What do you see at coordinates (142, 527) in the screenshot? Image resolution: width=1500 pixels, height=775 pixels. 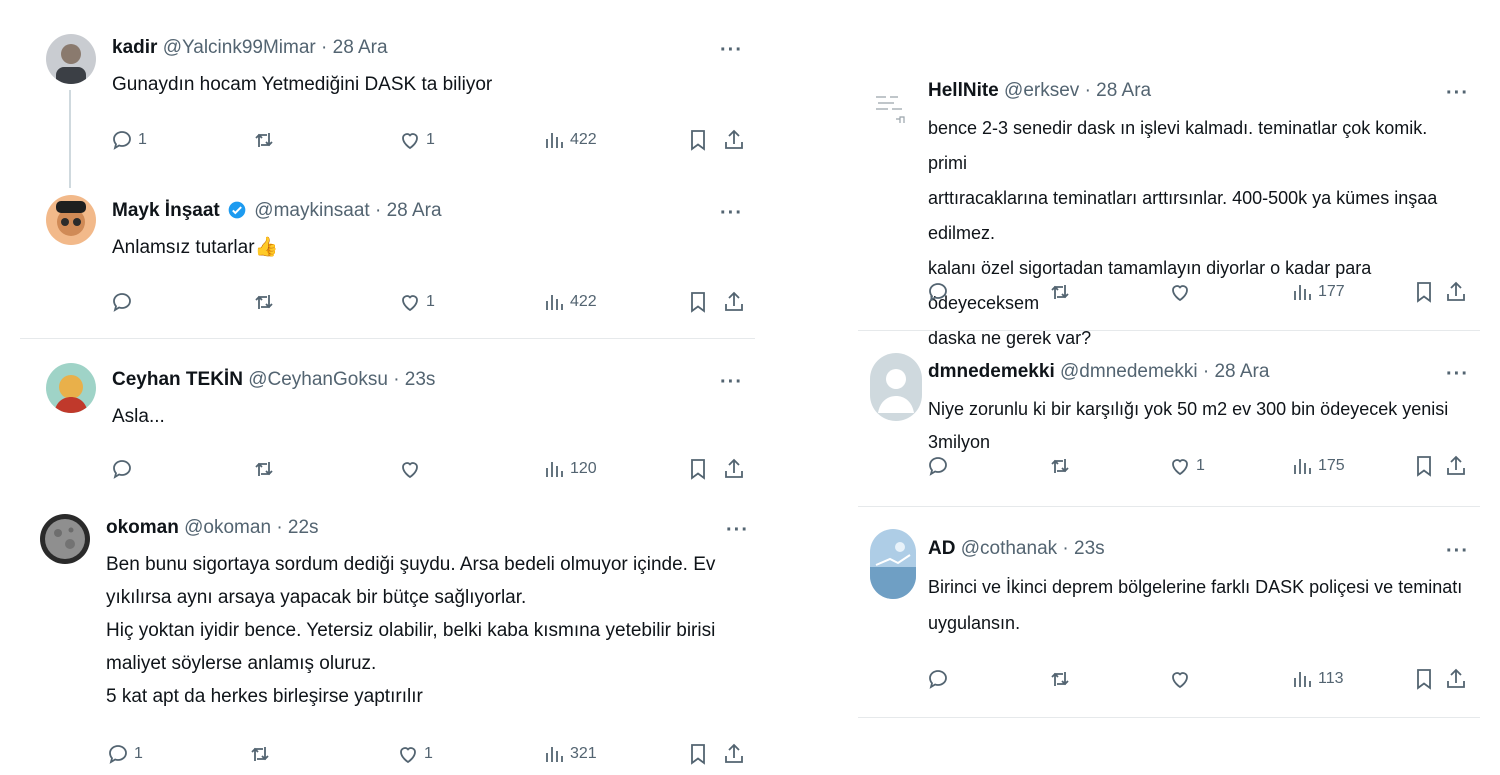 I see `user-name: okoman` at bounding box center [142, 527].